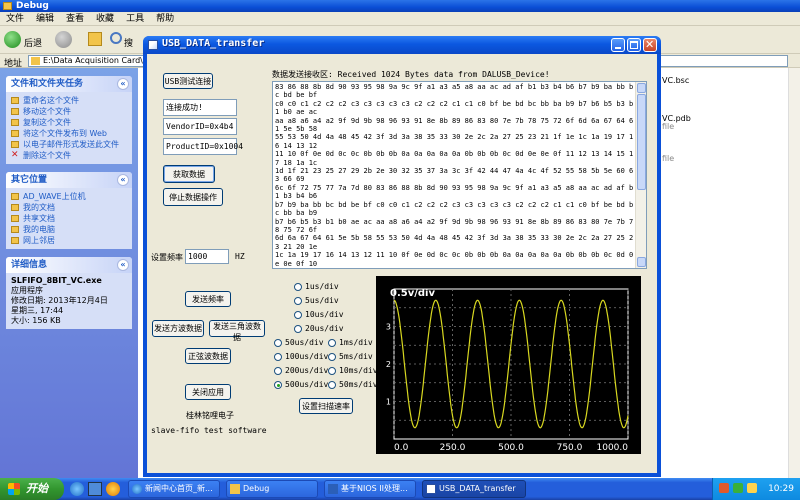 Image resolution: width=800 pixels, height=500 pixels. What do you see at coordinates (93, 60) in the screenshot?
I see `address-value: E:\Data Acquisition Card\` at bounding box center [93, 60].